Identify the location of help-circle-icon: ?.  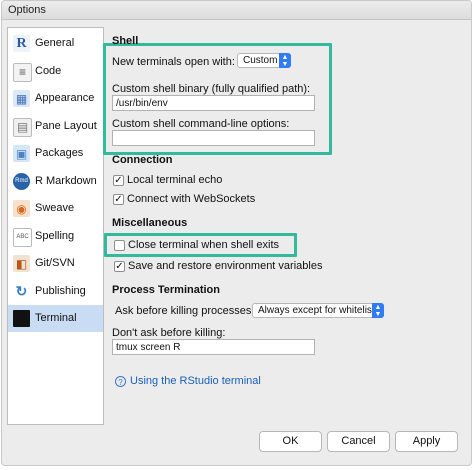
(120, 381).